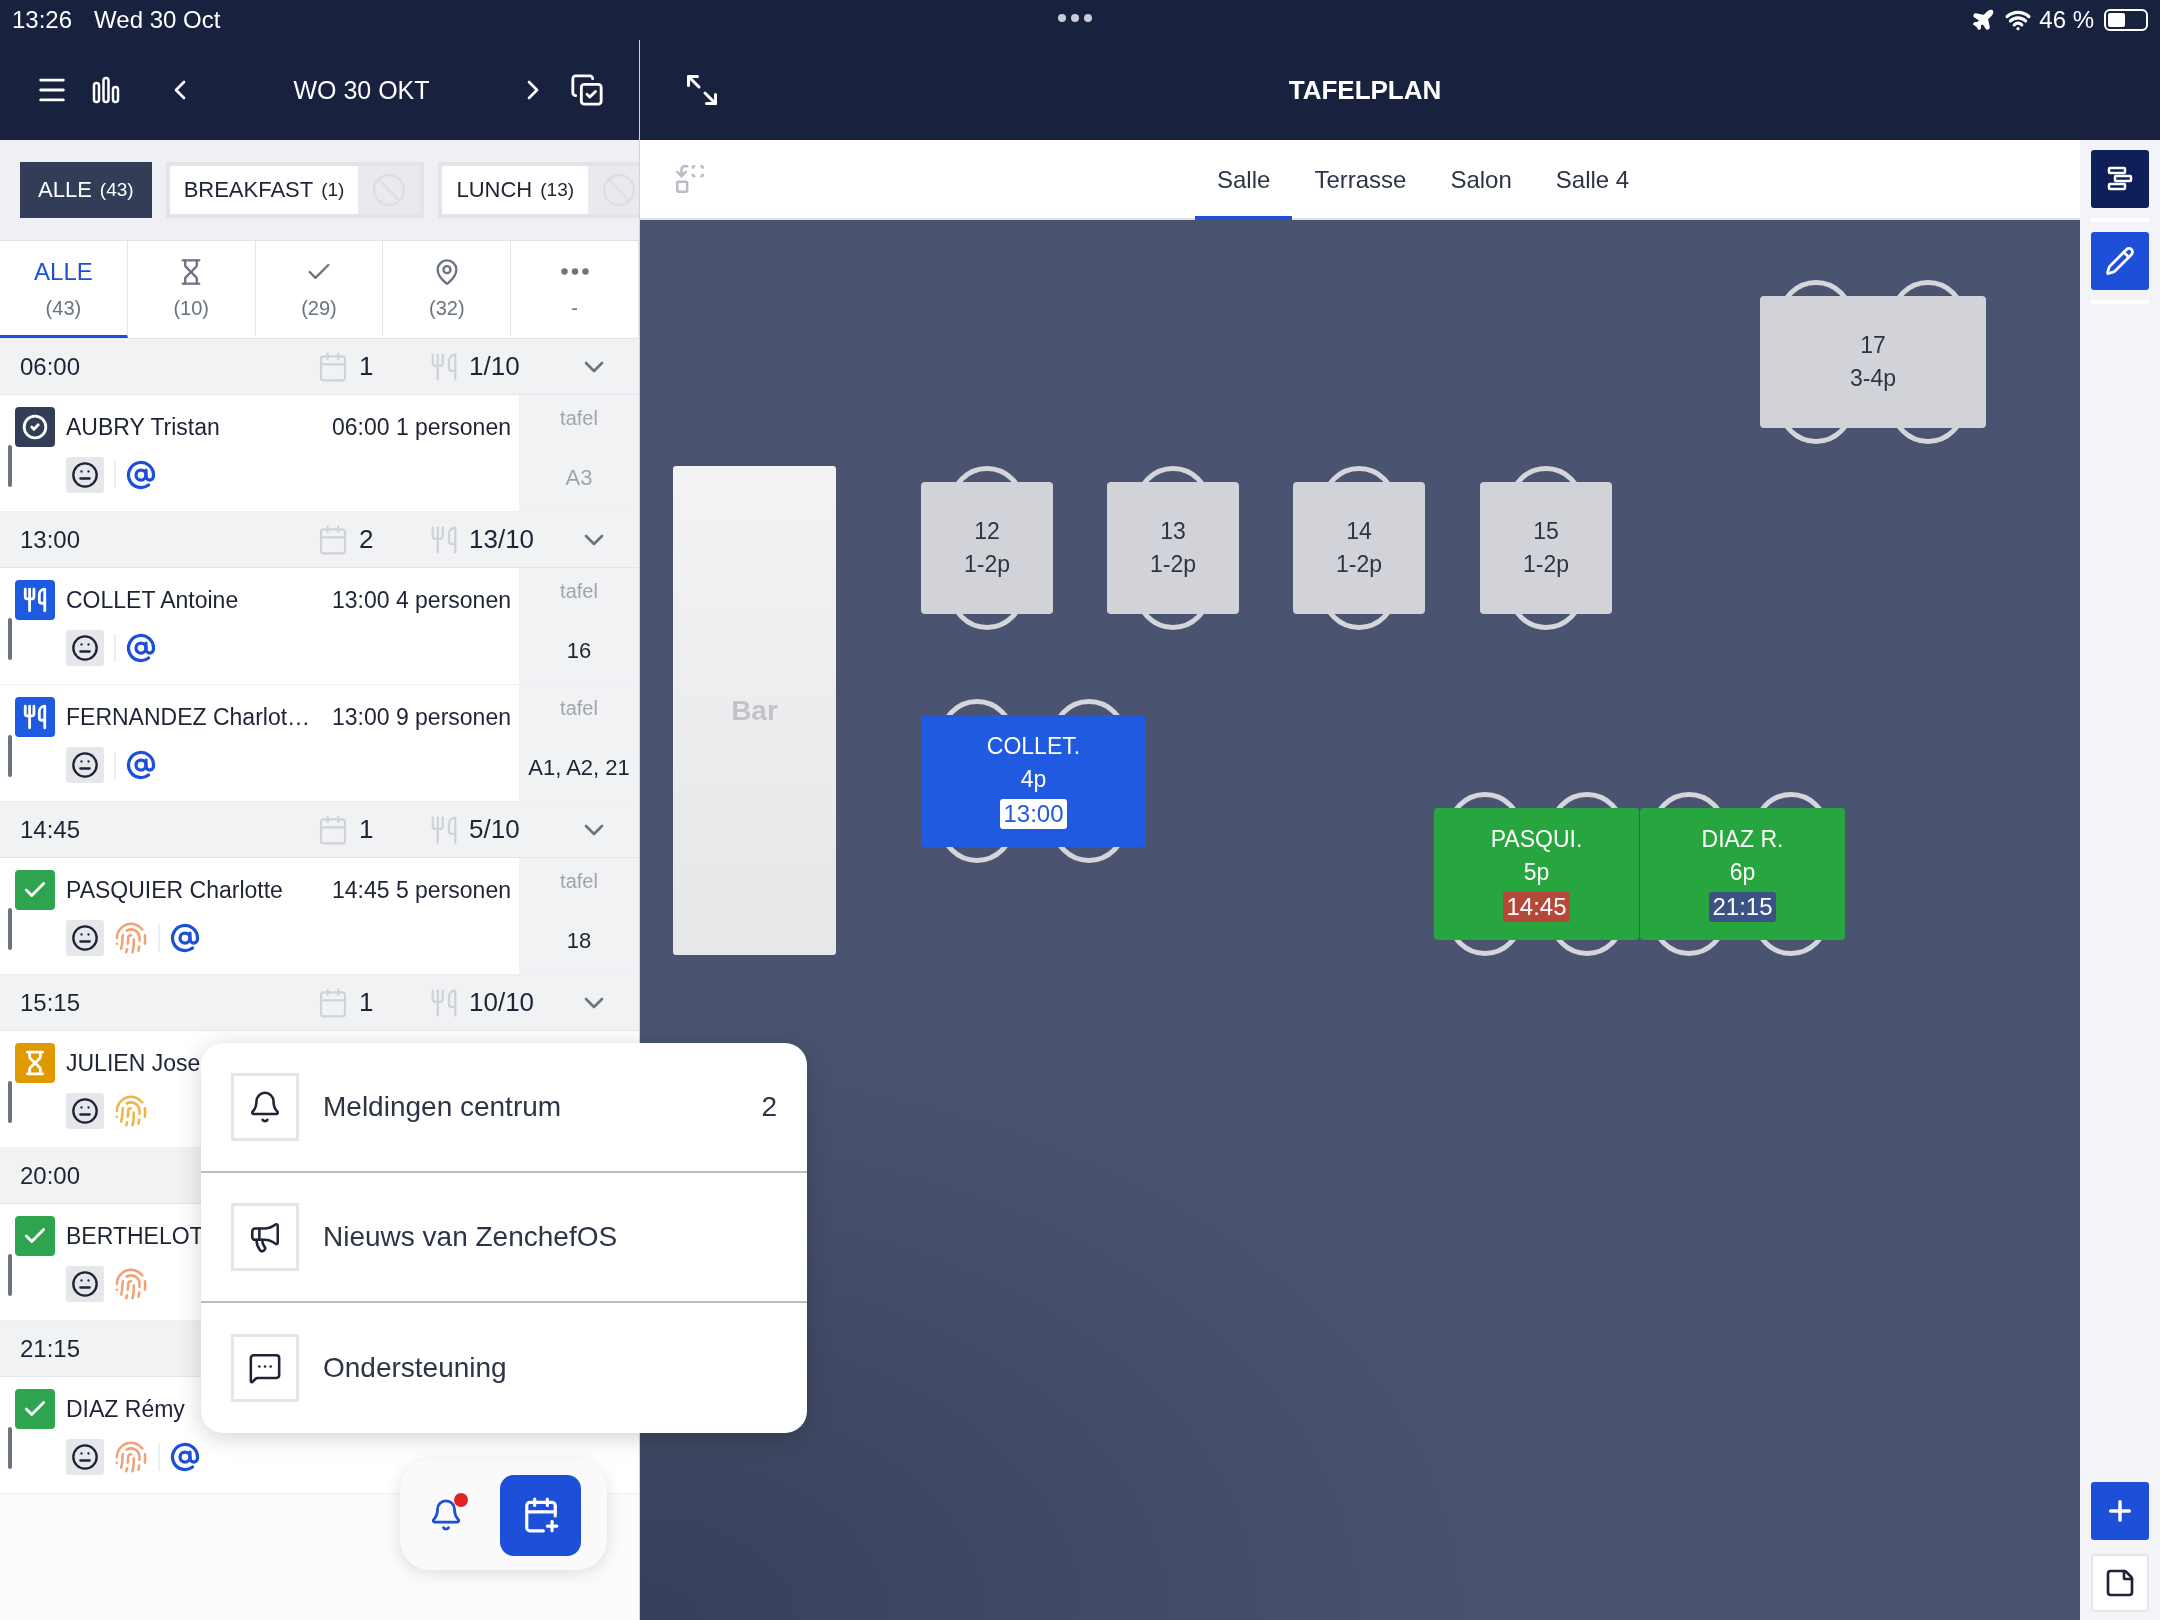 Image resolution: width=2160 pixels, height=1620 pixels. Describe the element at coordinates (1359, 548) in the screenshot. I see `table: 14 1-2p` at that location.